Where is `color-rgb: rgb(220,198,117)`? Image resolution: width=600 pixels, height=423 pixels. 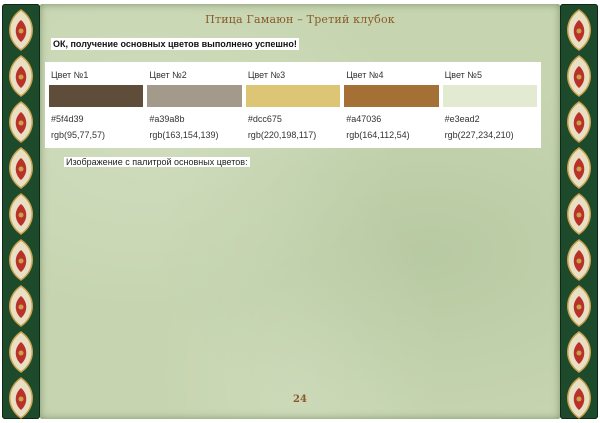
color-rgb: rgb(220,198,117) is located at coordinates (282, 135).